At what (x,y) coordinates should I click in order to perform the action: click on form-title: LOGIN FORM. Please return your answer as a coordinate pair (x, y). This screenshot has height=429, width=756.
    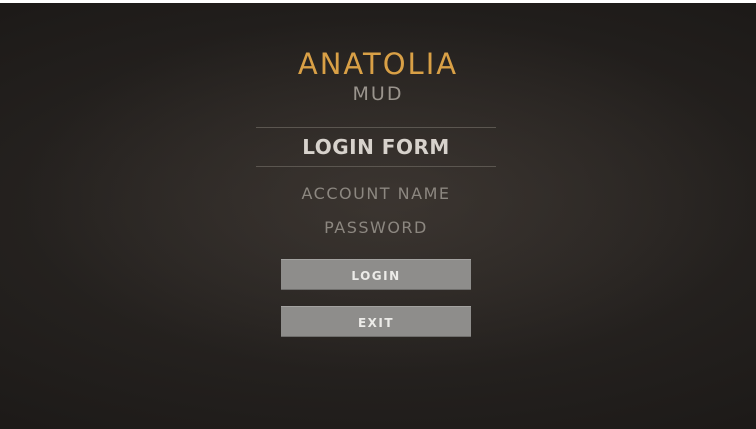
    Looking at the image, I should click on (376, 147).